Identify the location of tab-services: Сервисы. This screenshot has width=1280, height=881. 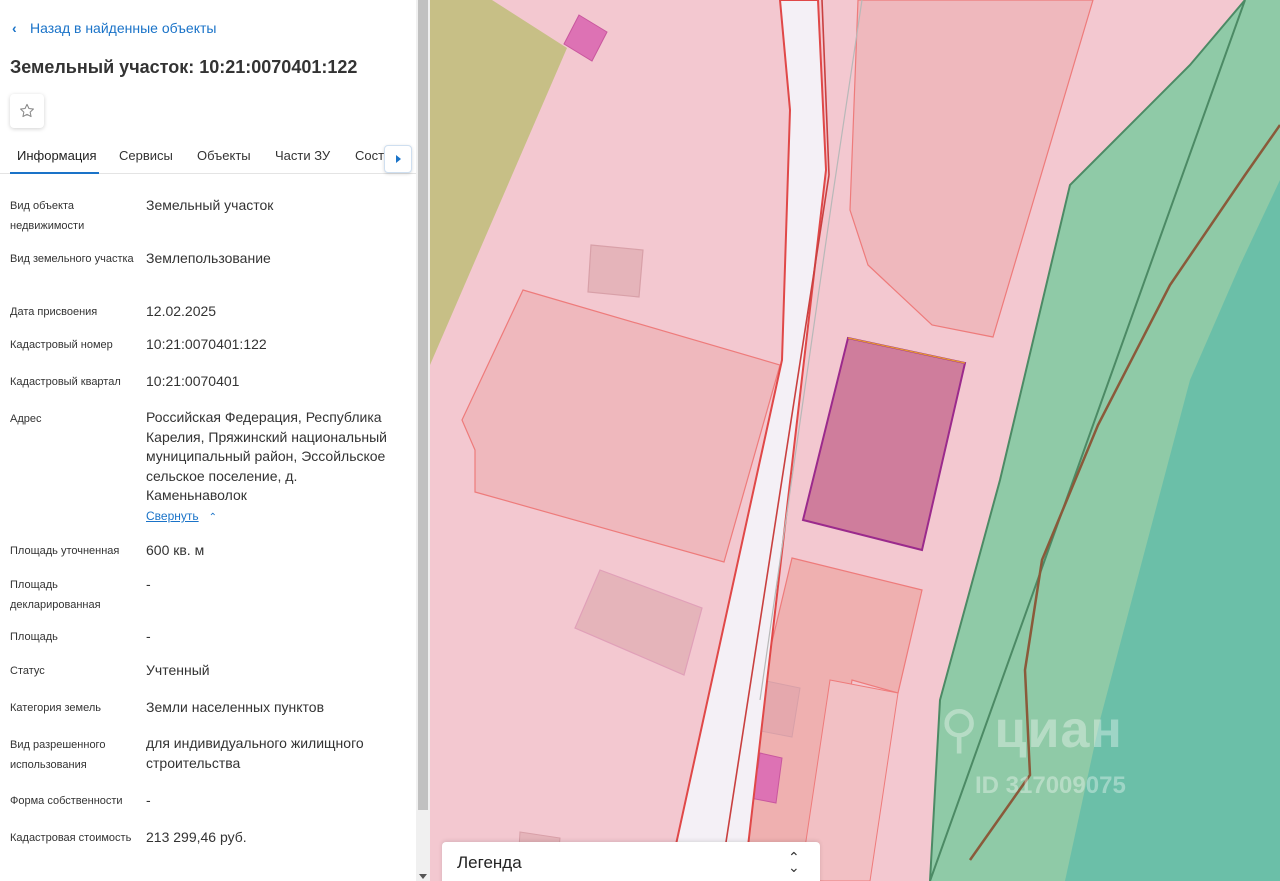
(146, 155).